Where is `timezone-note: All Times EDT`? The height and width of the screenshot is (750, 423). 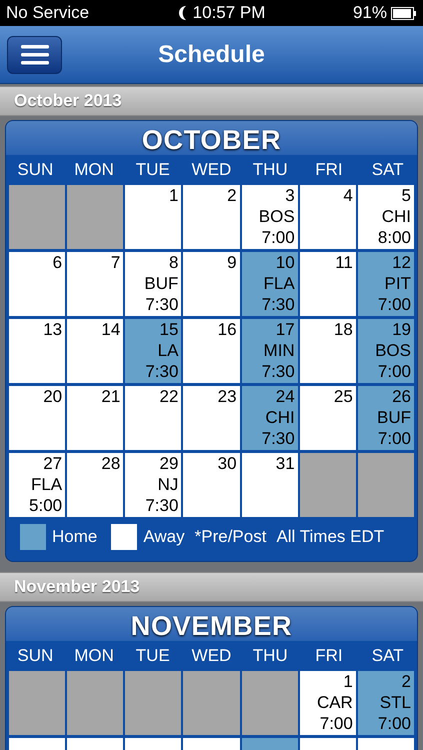 timezone-note: All Times EDT is located at coordinates (330, 537).